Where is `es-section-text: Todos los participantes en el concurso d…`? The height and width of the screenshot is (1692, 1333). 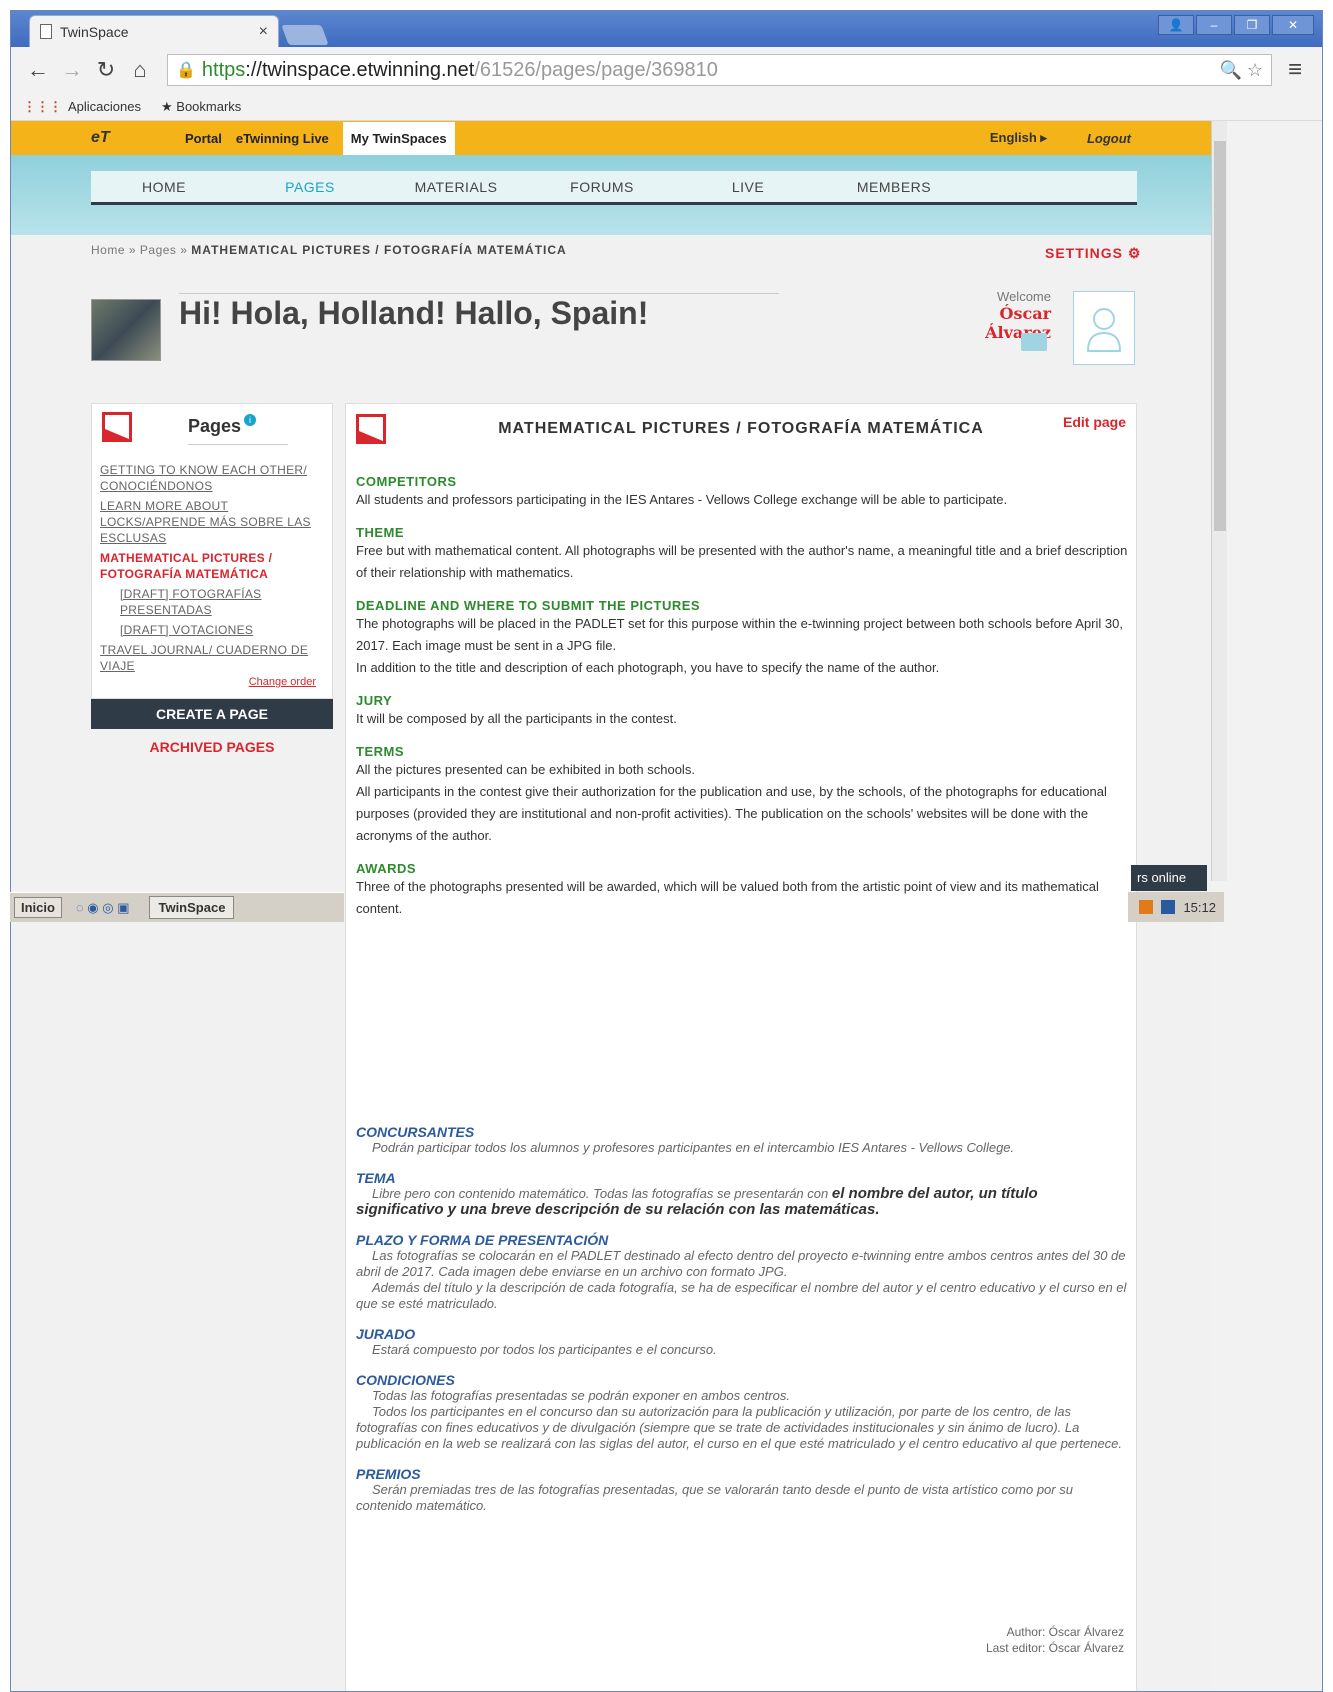 es-section-text: Todos los participantes en el concurso d… is located at coordinates (739, 1427).